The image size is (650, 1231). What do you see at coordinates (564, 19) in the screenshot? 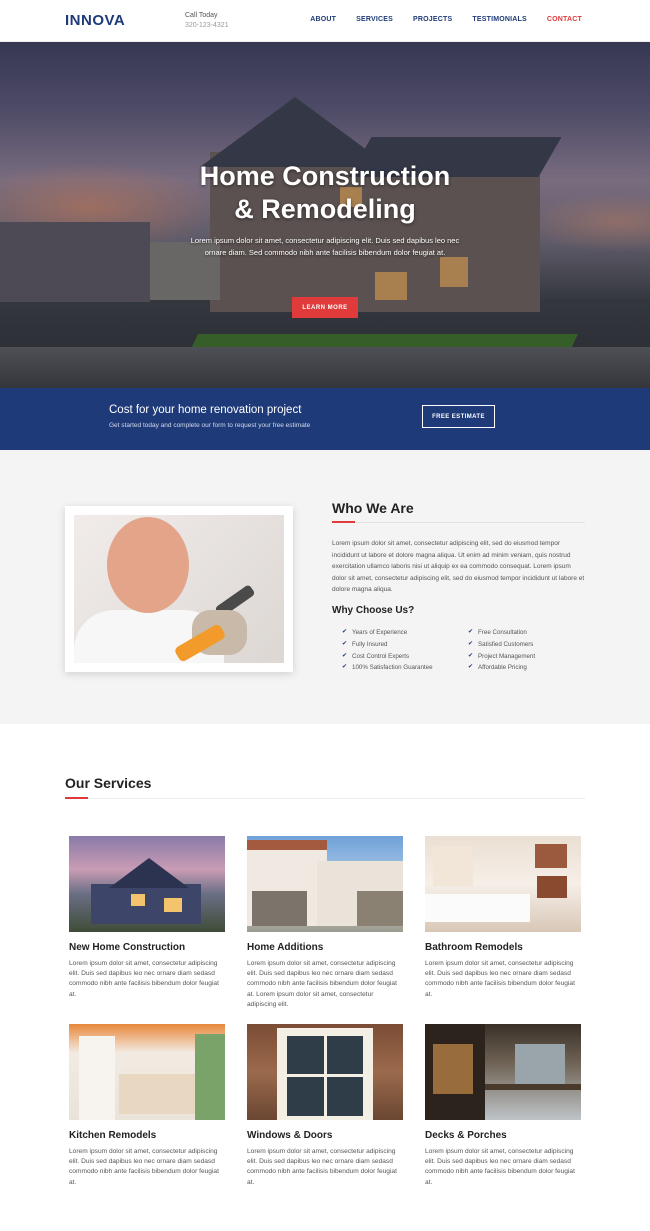
I see `nav-contact: CONTACT` at bounding box center [564, 19].